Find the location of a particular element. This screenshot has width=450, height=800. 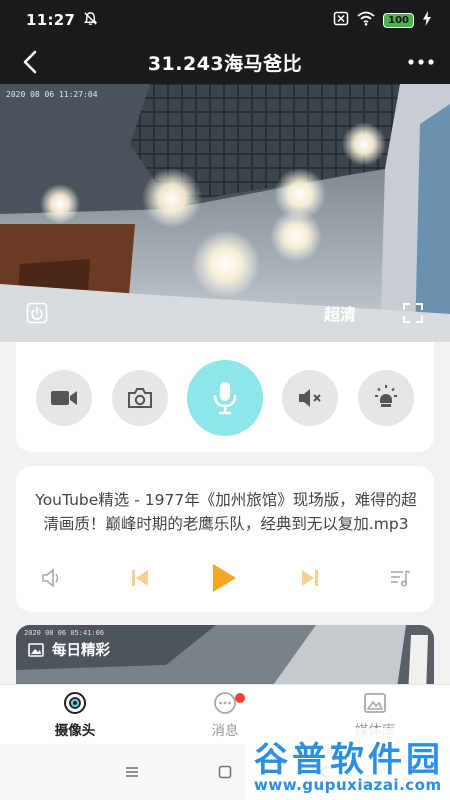

play-icon is located at coordinates (224, 578).